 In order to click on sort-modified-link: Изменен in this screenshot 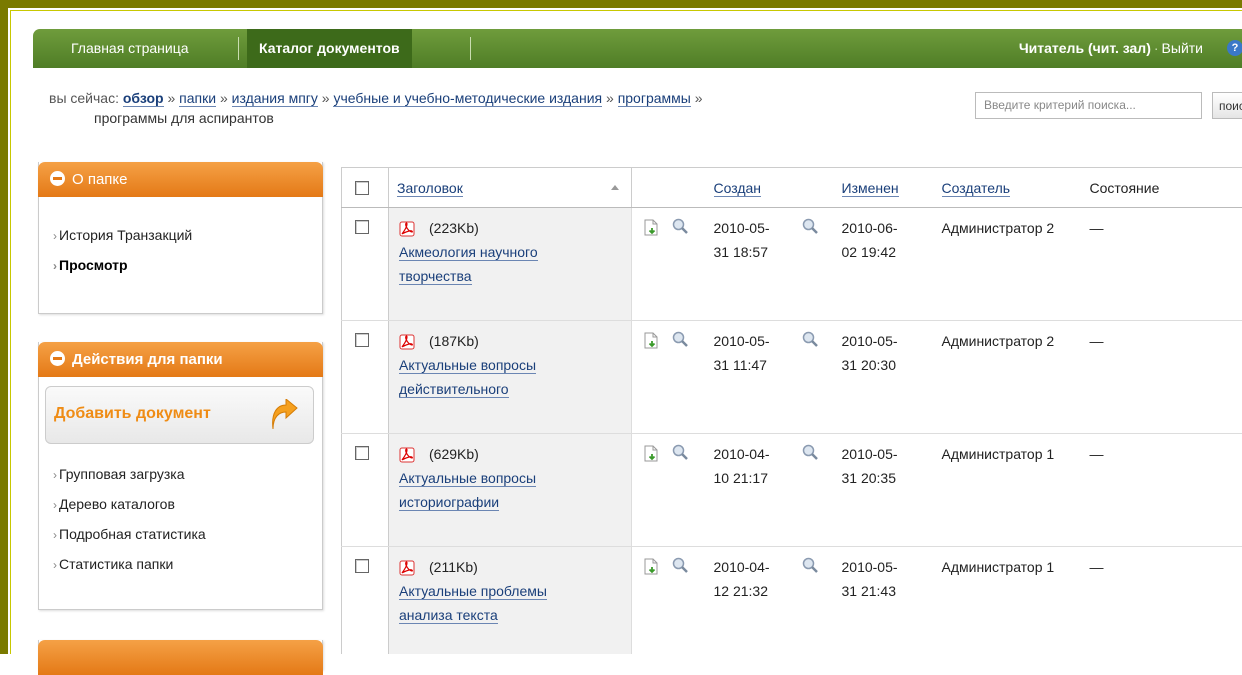, I will do `click(870, 188)`.